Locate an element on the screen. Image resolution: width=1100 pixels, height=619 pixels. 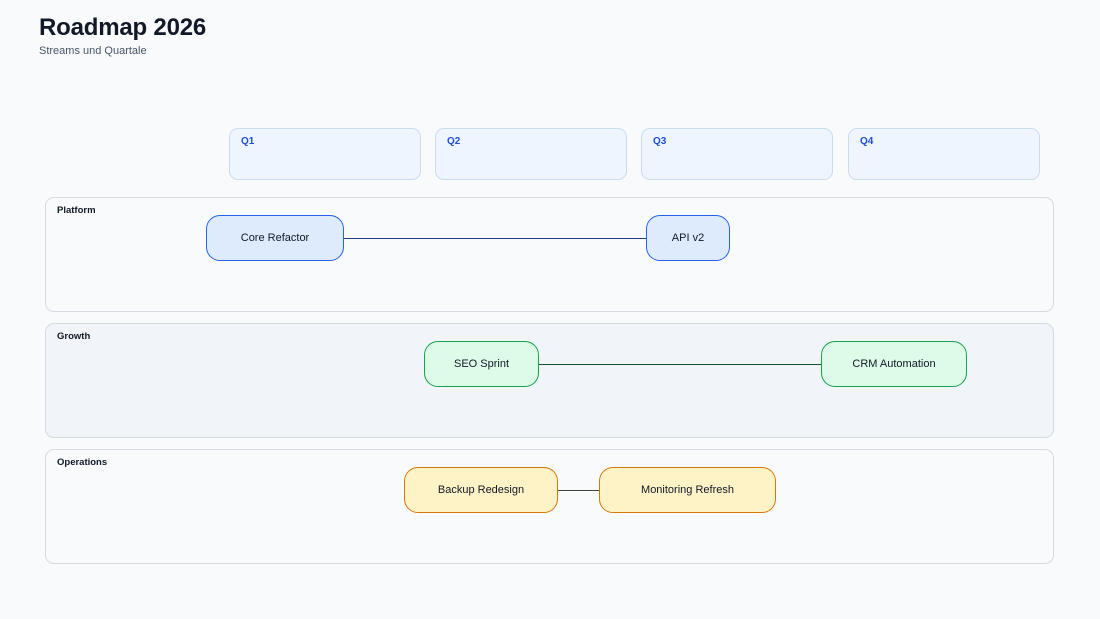
connector-seo-sprint-to-crm-automation is located at coordinates (679, 364).